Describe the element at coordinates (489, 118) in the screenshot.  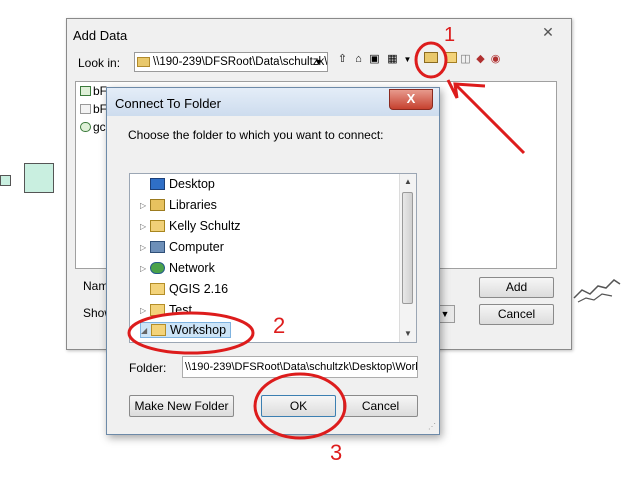
I see `annotation-arrow-line` at that location.